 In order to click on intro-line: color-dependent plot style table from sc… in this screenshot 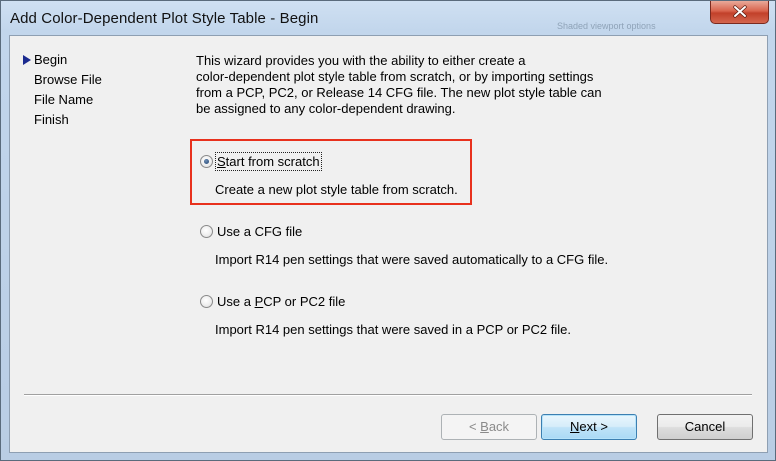, I will do `click(395, 76)`.